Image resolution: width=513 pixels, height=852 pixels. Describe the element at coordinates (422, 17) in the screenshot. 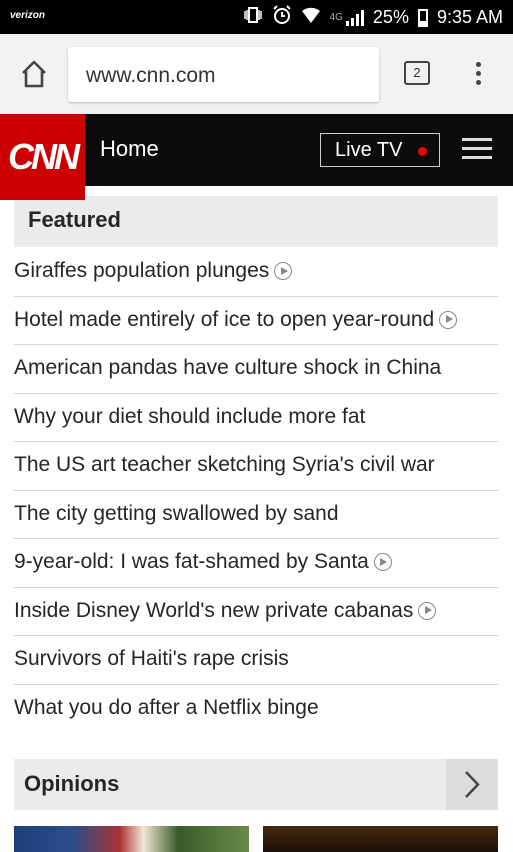

I see `battery-icon` at that location.